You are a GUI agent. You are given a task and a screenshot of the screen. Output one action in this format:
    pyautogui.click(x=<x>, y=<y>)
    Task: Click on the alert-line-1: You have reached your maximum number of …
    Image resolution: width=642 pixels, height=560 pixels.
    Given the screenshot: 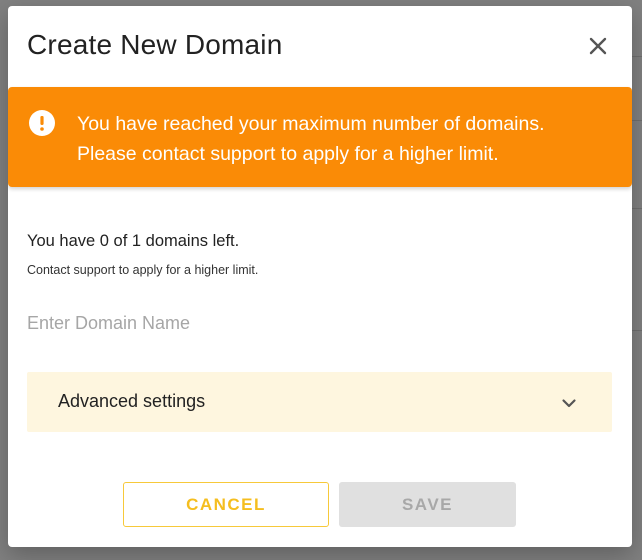 What is the action you would take?
    pyautogui.click(x=311, y=124)
    